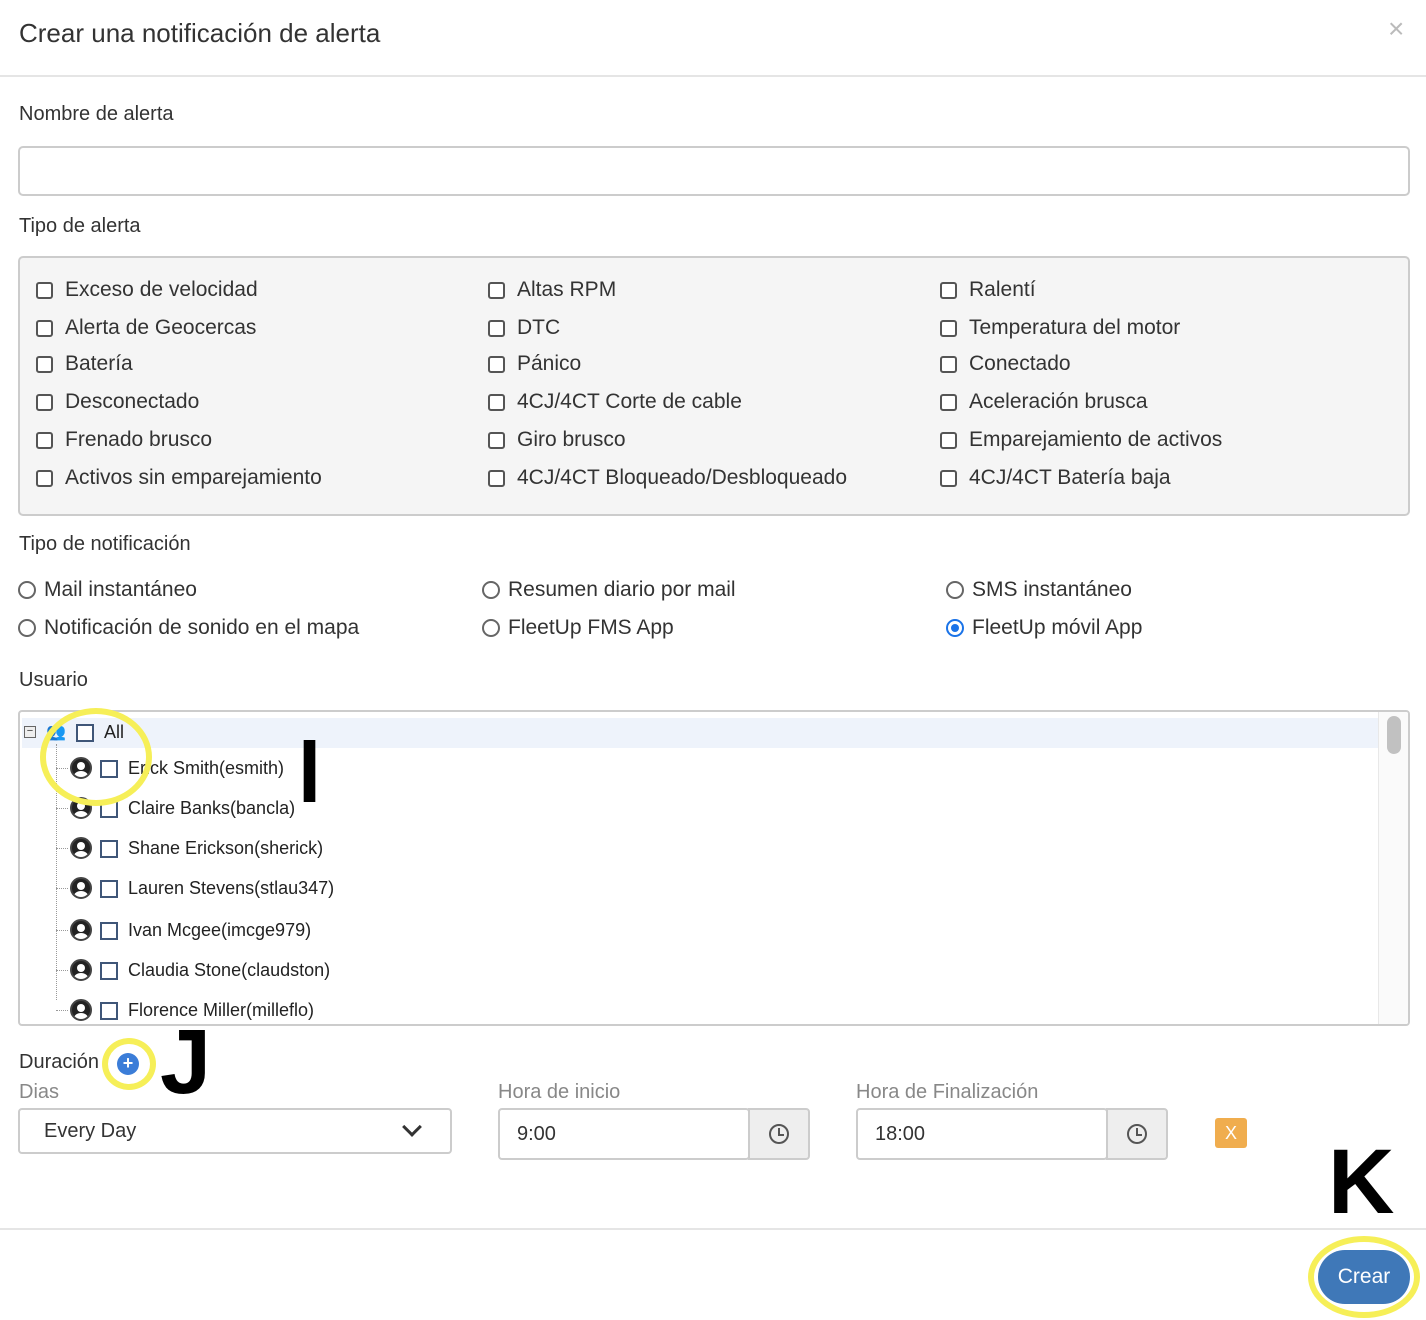 The height and width of the screenshot is (1320, 1426). Describe the element at coordinates (713, 1229) in the screenshot. I see `footer-divider` at that location.